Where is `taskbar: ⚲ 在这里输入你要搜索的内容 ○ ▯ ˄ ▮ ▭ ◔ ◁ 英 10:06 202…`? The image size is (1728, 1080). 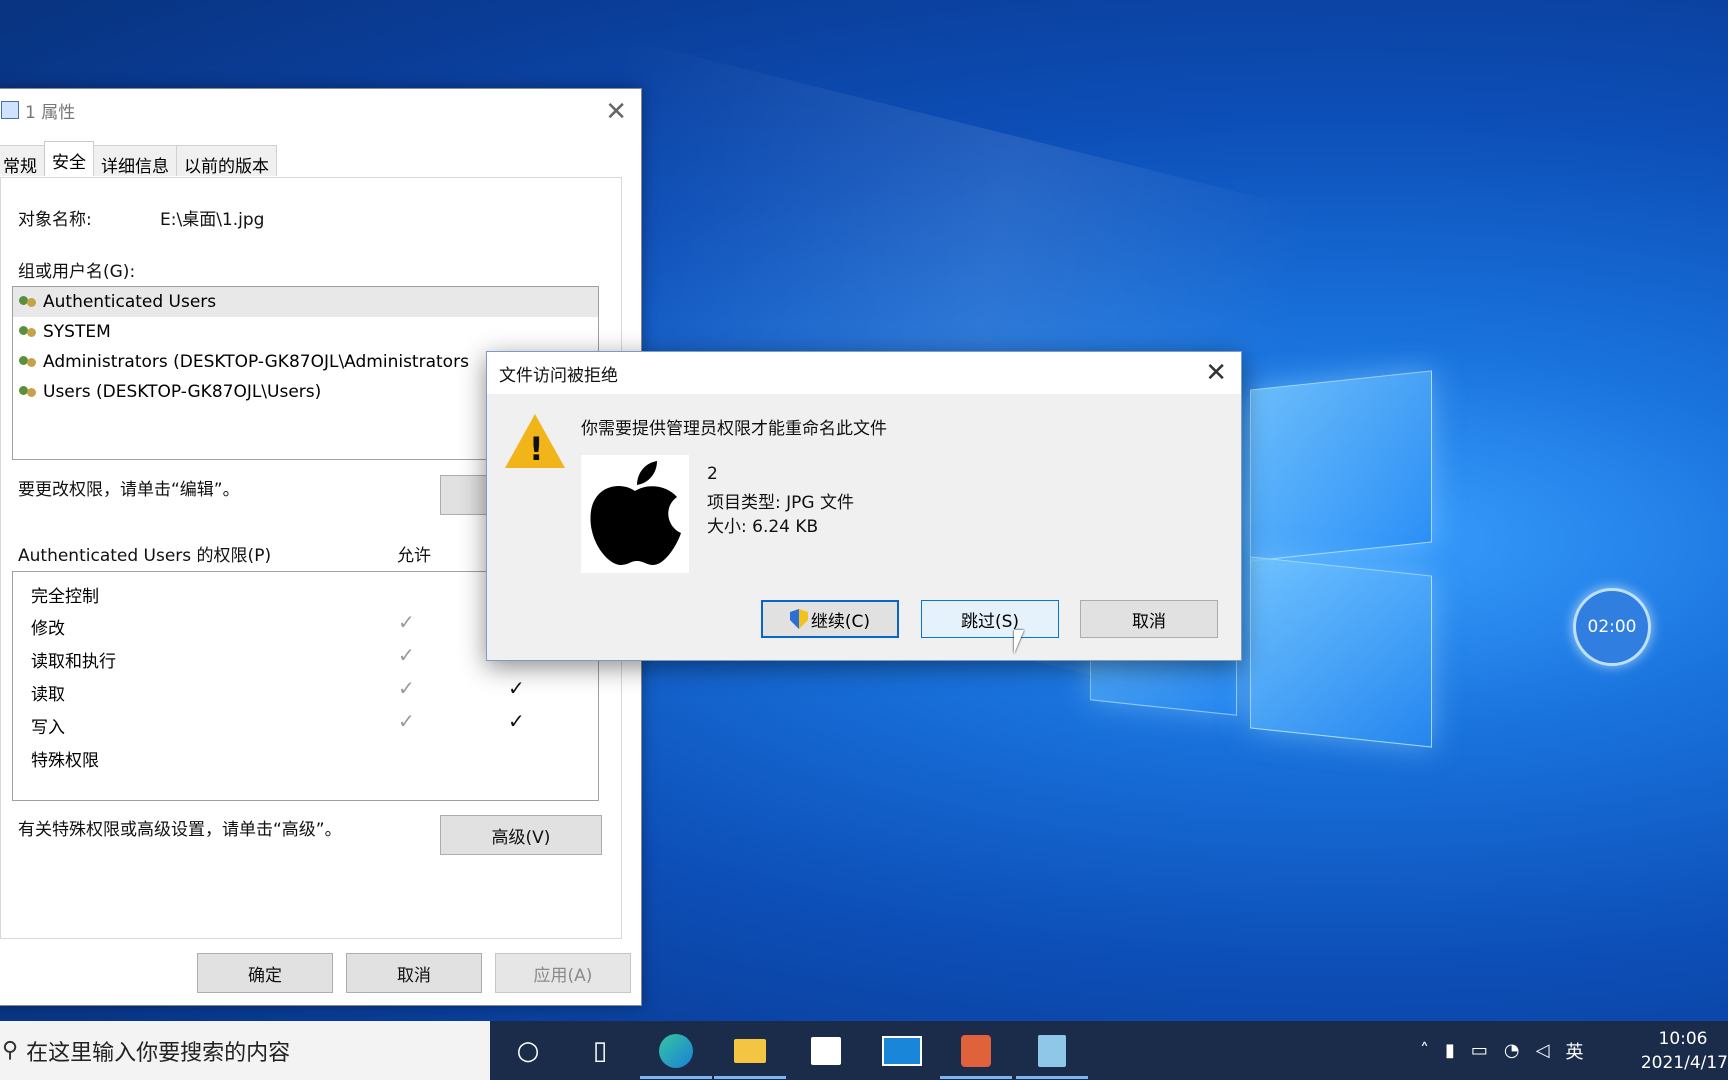 taskbar: ⚲ 在这里输入你要搜索的内容 ○ ▯ ˄ ▮ ▭ ◔ ◁ 英 10:06 202… is located at coordinates (864, 1050).